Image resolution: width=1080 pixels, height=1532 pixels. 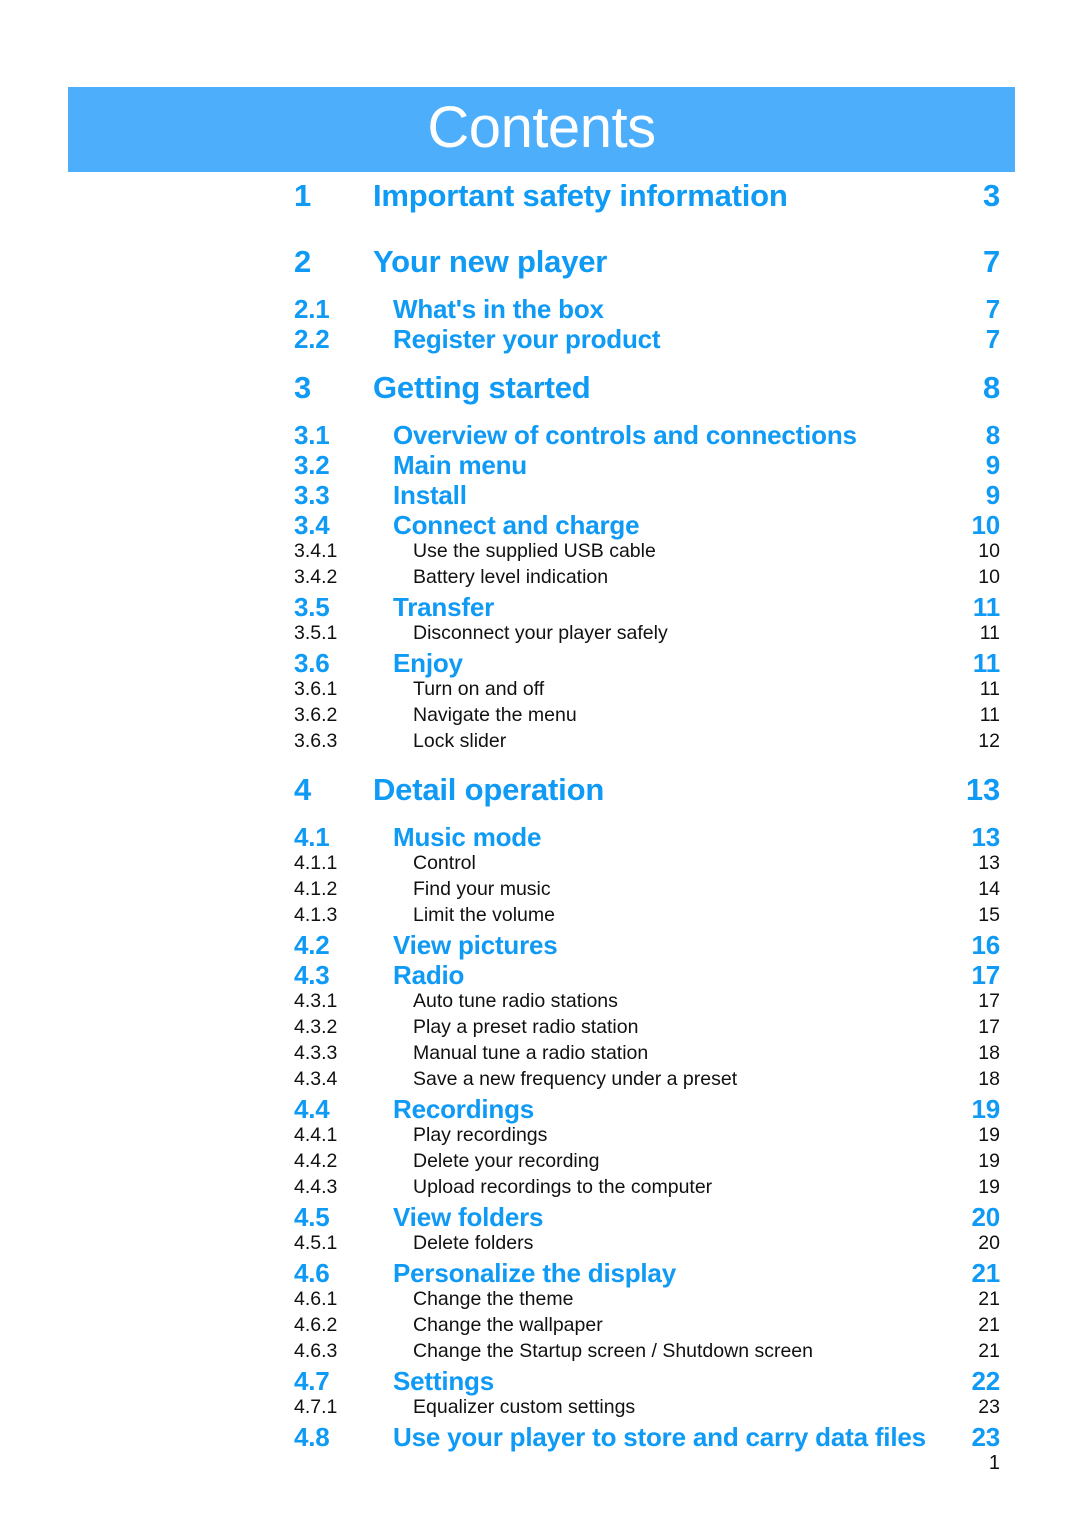 What do you see at coordinates (991, 261) in the screenshot?
I see `toc-entry-page: 7` at bounding box center [991, 261].